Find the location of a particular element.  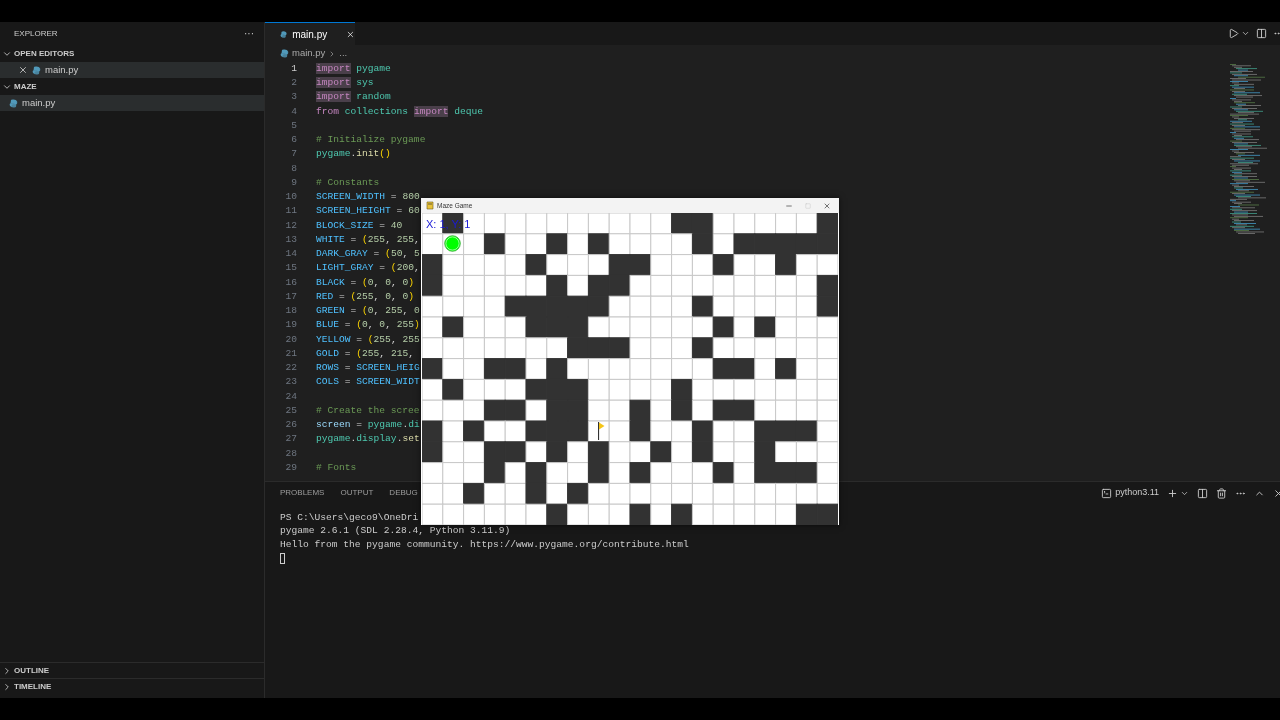

panel-tab: OUTPUT is located at coordinates (357, 493).